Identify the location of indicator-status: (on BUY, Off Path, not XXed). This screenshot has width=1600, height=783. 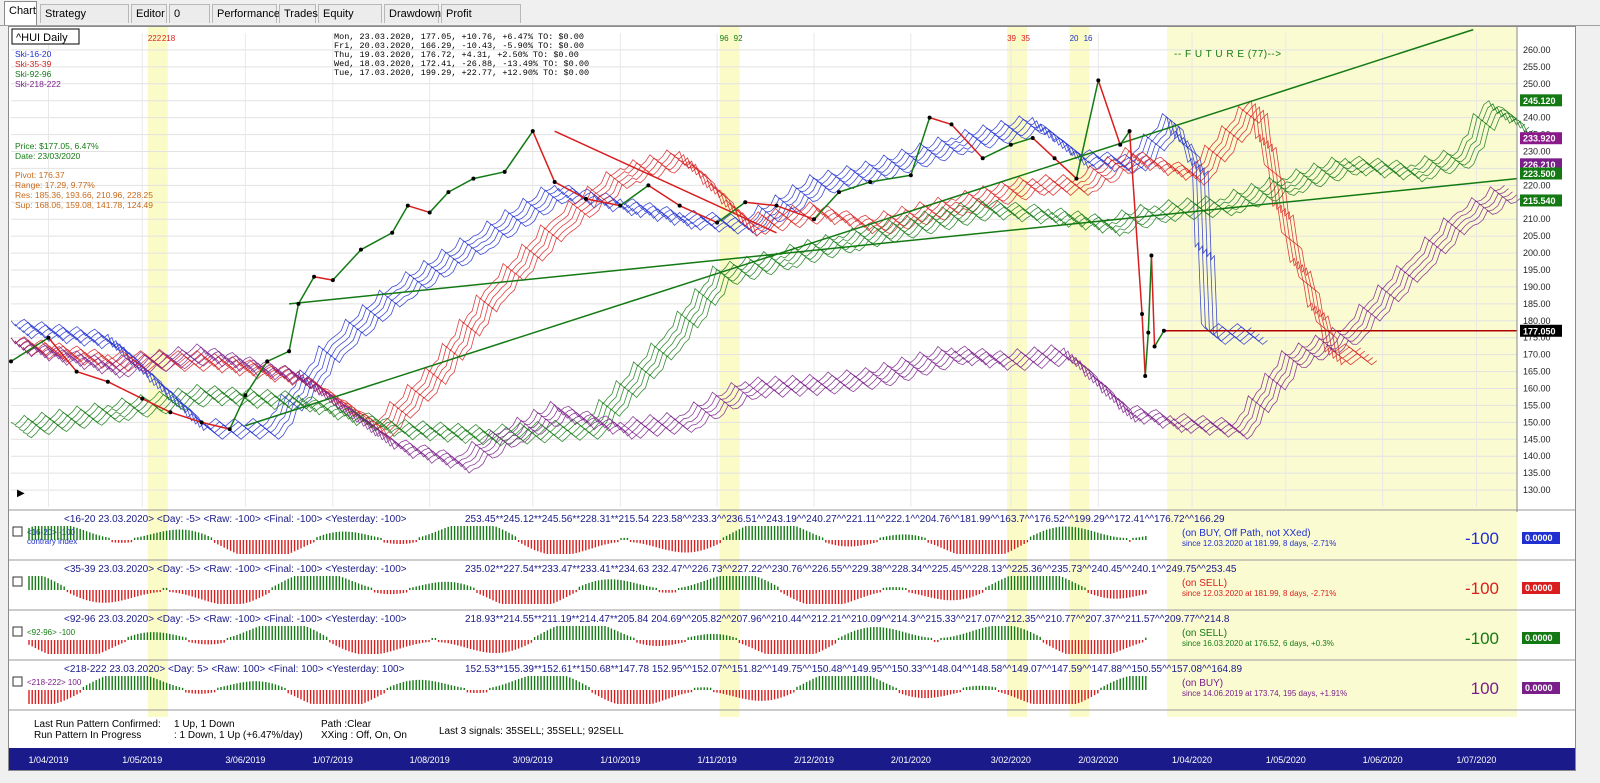
(1246, 533).